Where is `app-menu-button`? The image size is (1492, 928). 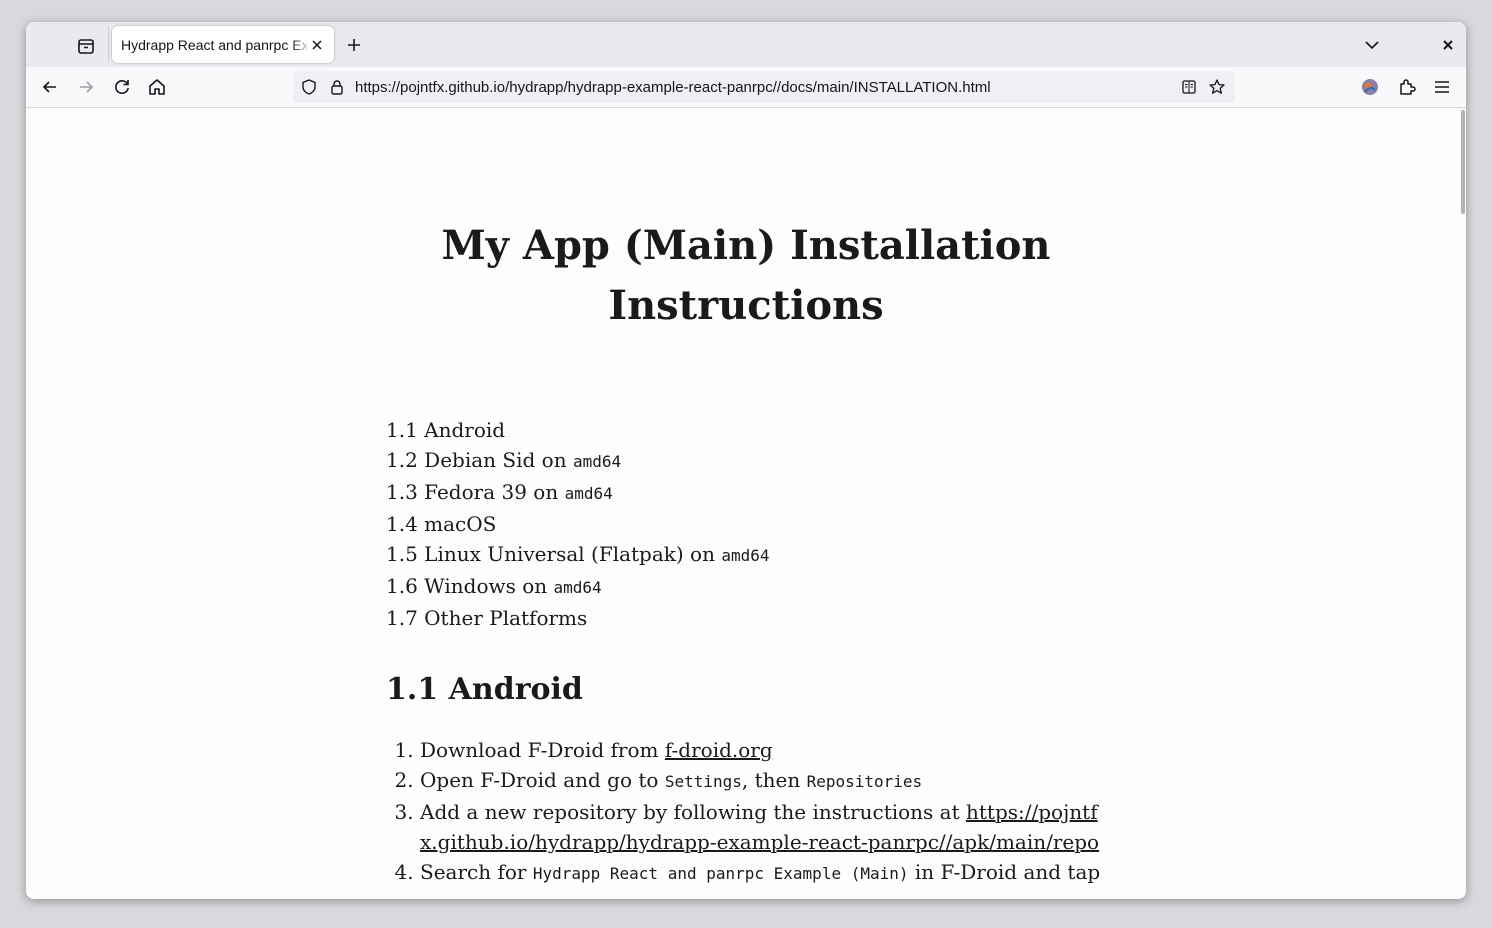
app-menu-button is located at coordinates (1442, 87).